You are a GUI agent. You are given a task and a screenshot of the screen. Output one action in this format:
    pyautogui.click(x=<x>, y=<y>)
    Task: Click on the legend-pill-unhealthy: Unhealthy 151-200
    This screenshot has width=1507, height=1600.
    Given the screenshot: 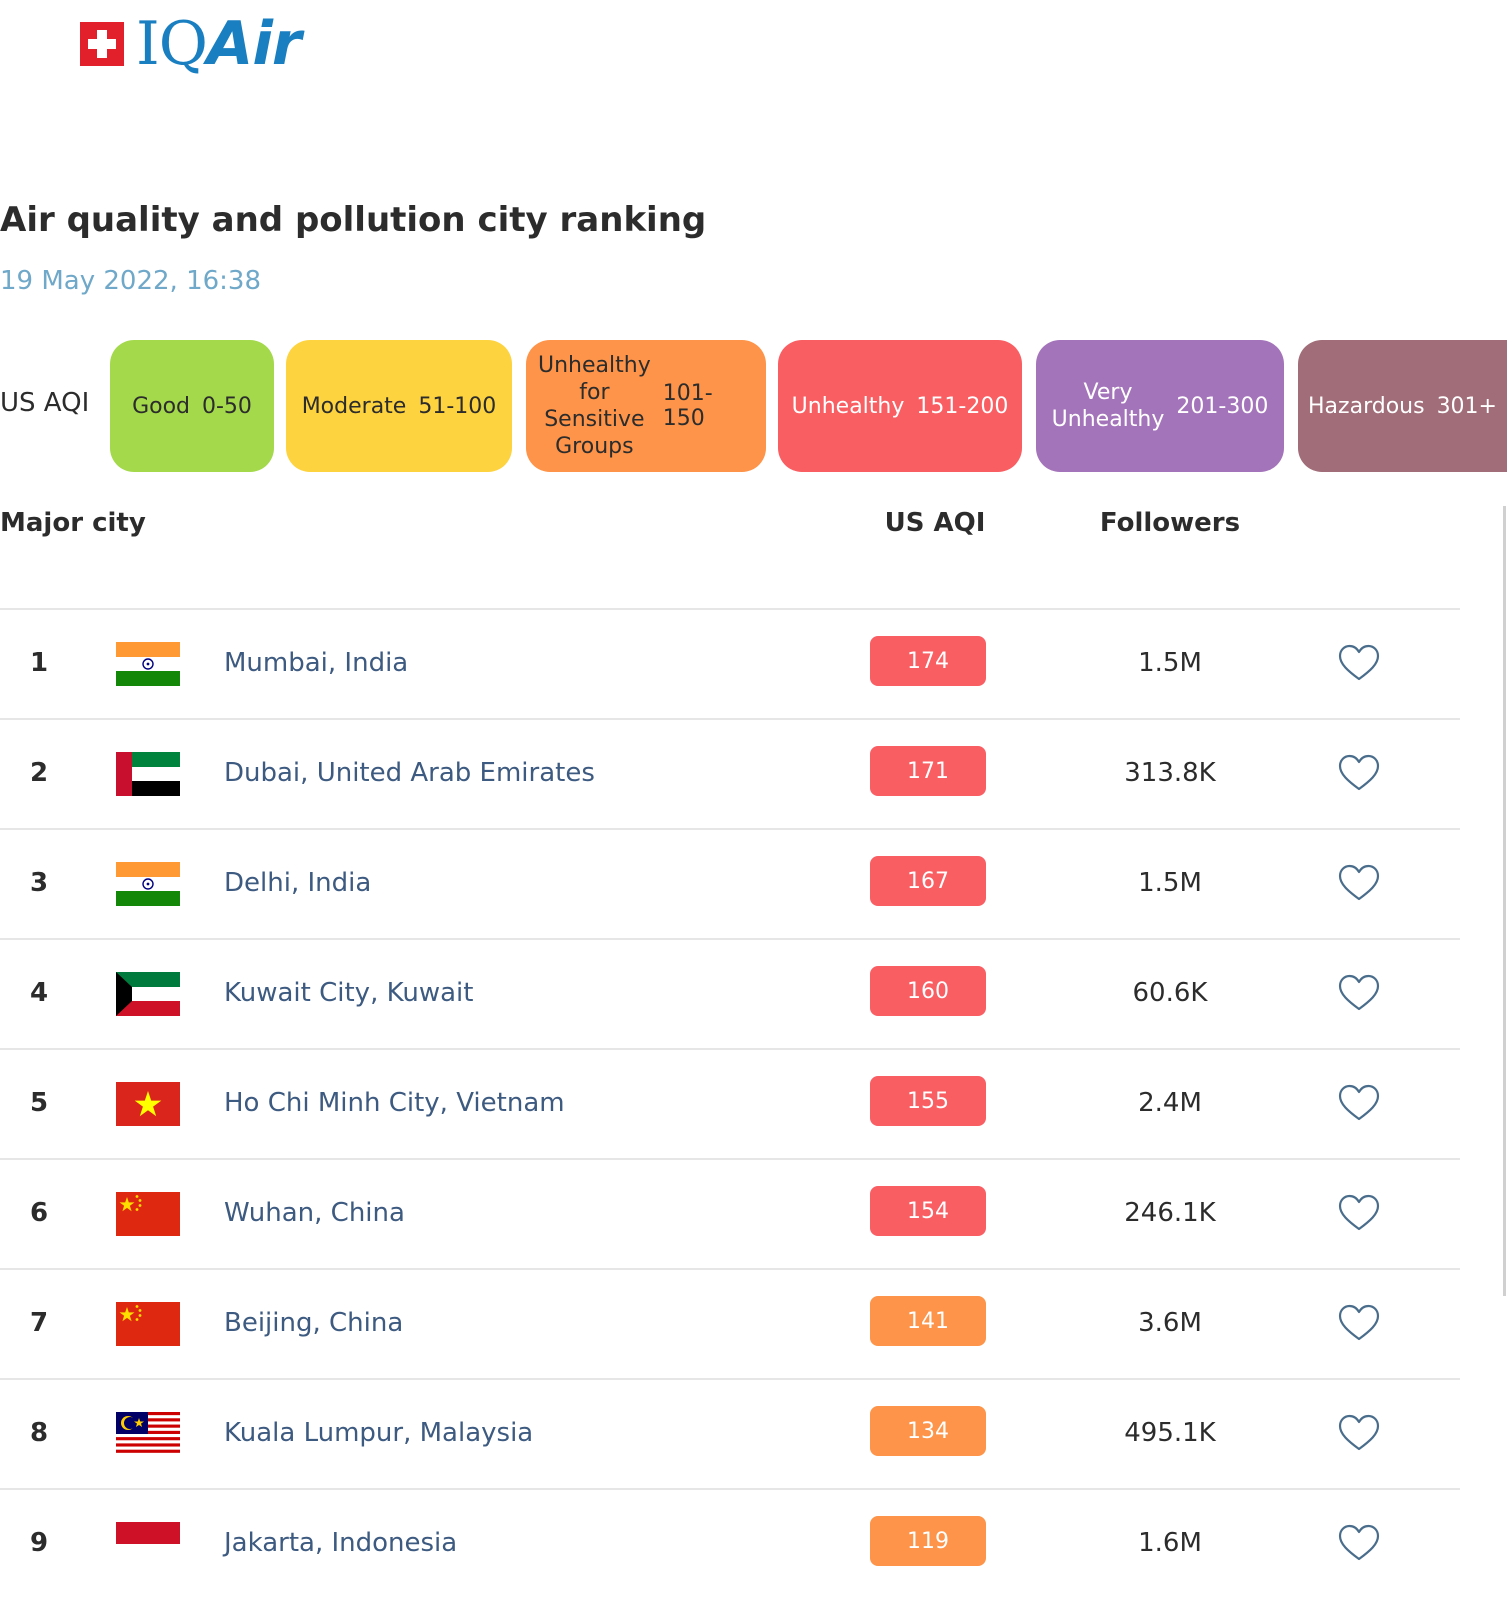 What is the action you would take?
    pyautogui.click(x=900, y=406)
    